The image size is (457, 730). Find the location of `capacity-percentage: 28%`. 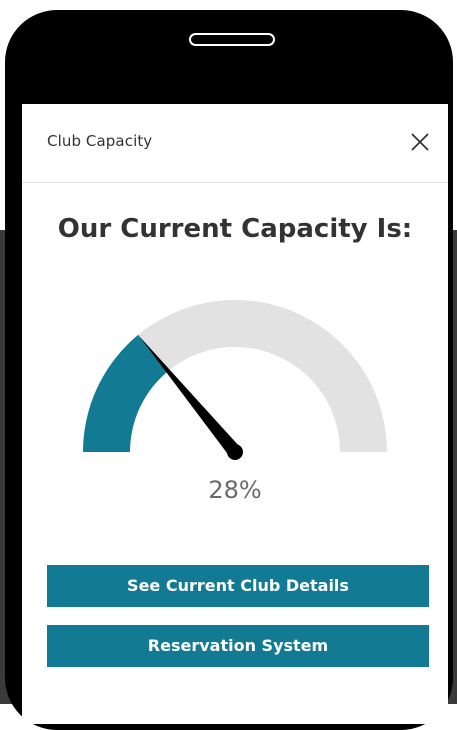

capacity-percentage: 28% is located at coordinates (235, 490).